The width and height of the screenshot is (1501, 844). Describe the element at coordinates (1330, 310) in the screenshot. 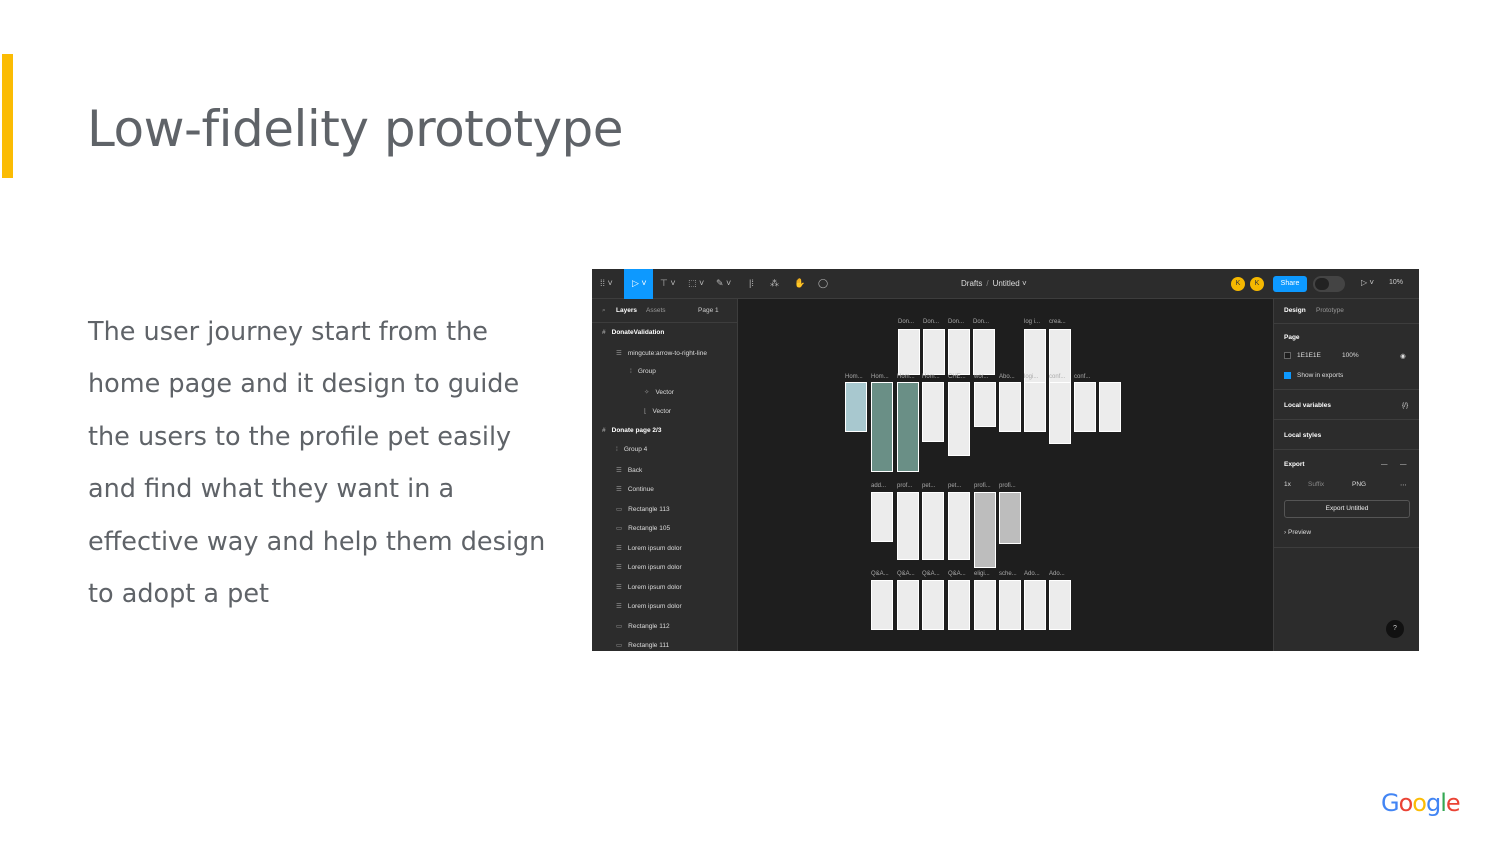

I see `tab-prototype: Prototype` at that location.